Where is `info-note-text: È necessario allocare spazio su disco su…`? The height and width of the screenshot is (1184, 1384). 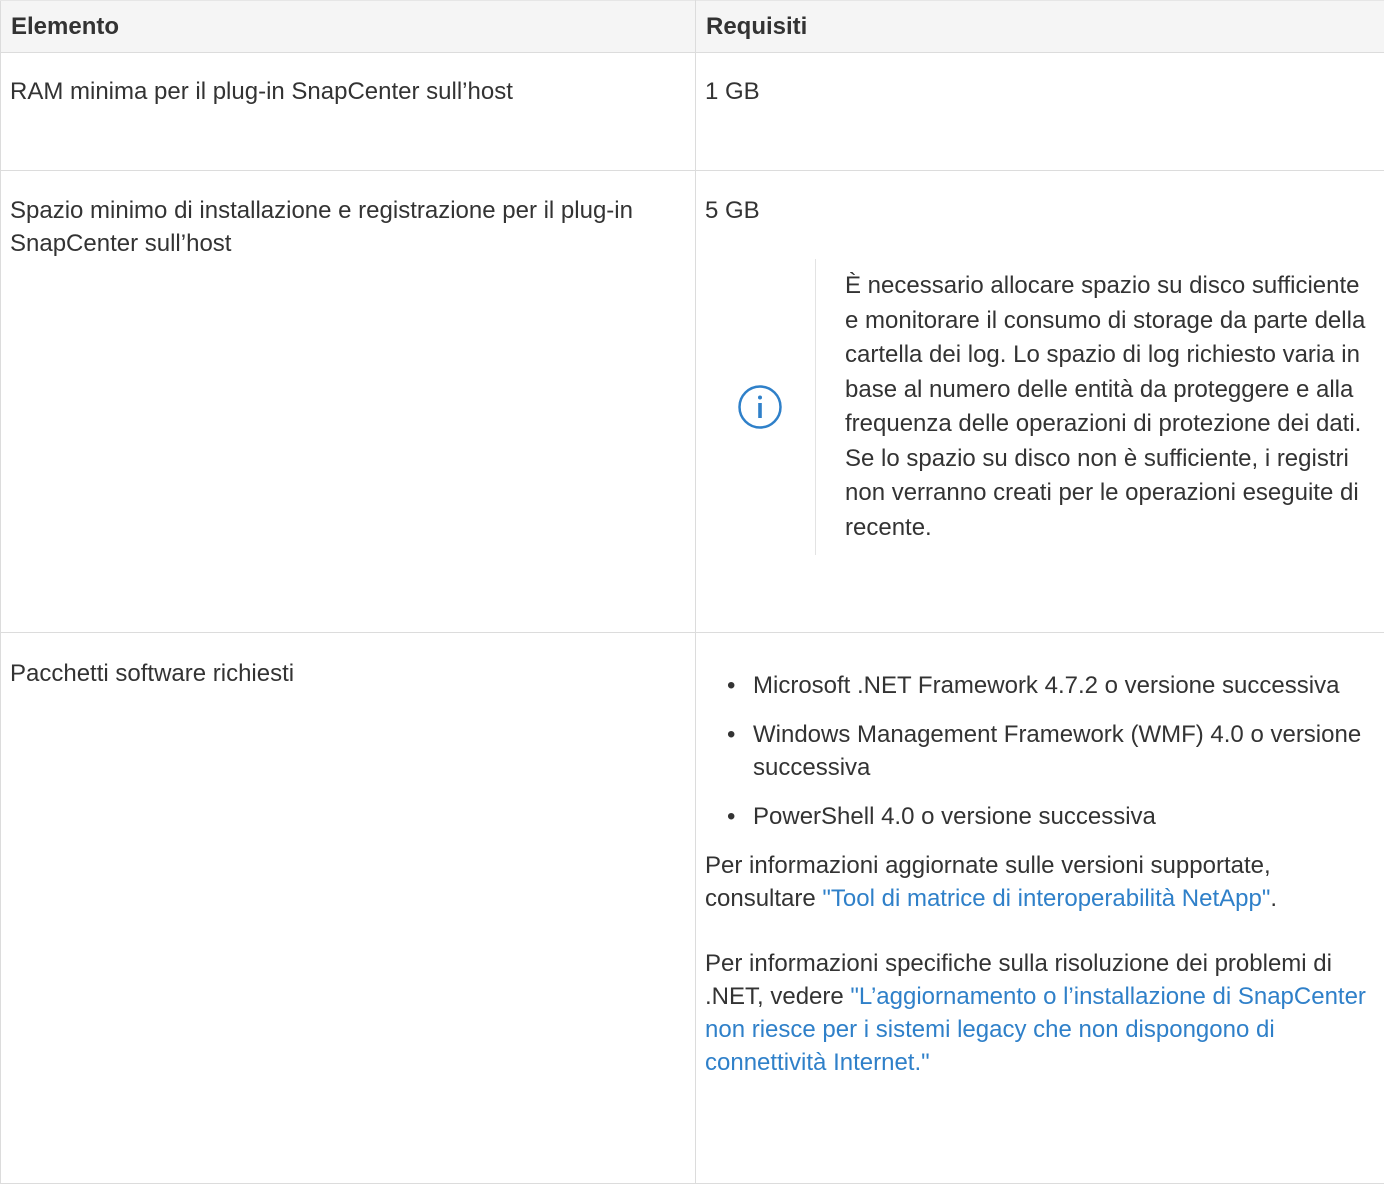
info-note-text: È necessario allocare spazio su disco su… is located at coordinates (1092, 407).